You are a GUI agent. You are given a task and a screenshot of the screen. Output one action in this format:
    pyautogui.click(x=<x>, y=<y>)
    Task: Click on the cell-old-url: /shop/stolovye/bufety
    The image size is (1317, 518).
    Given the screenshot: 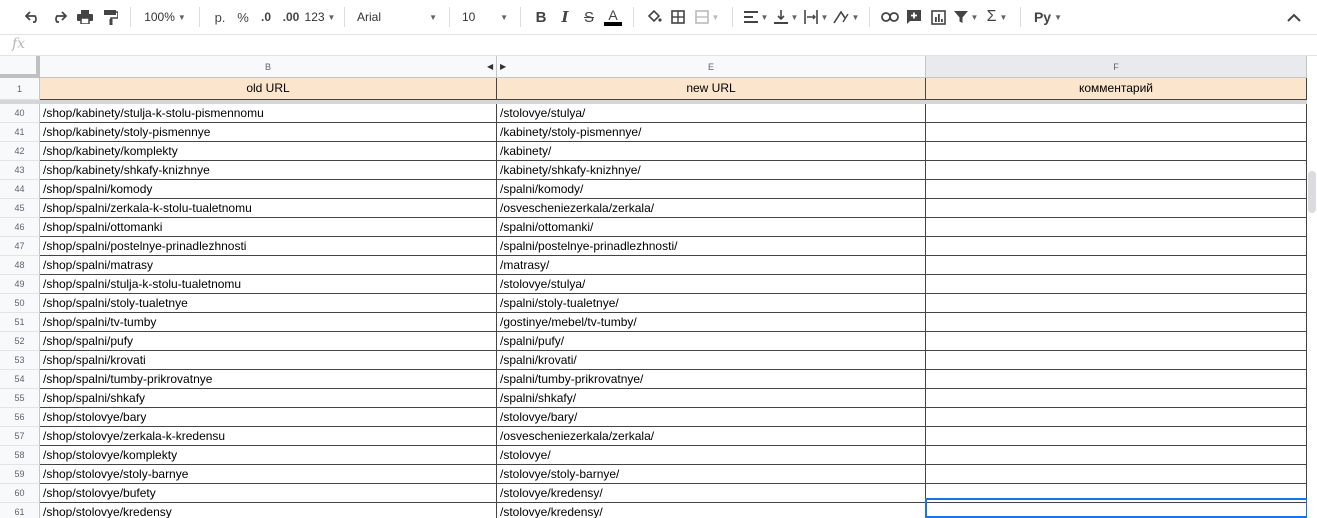 What is the action you would take?
    pyautogui.click(x=268, y=493)
    